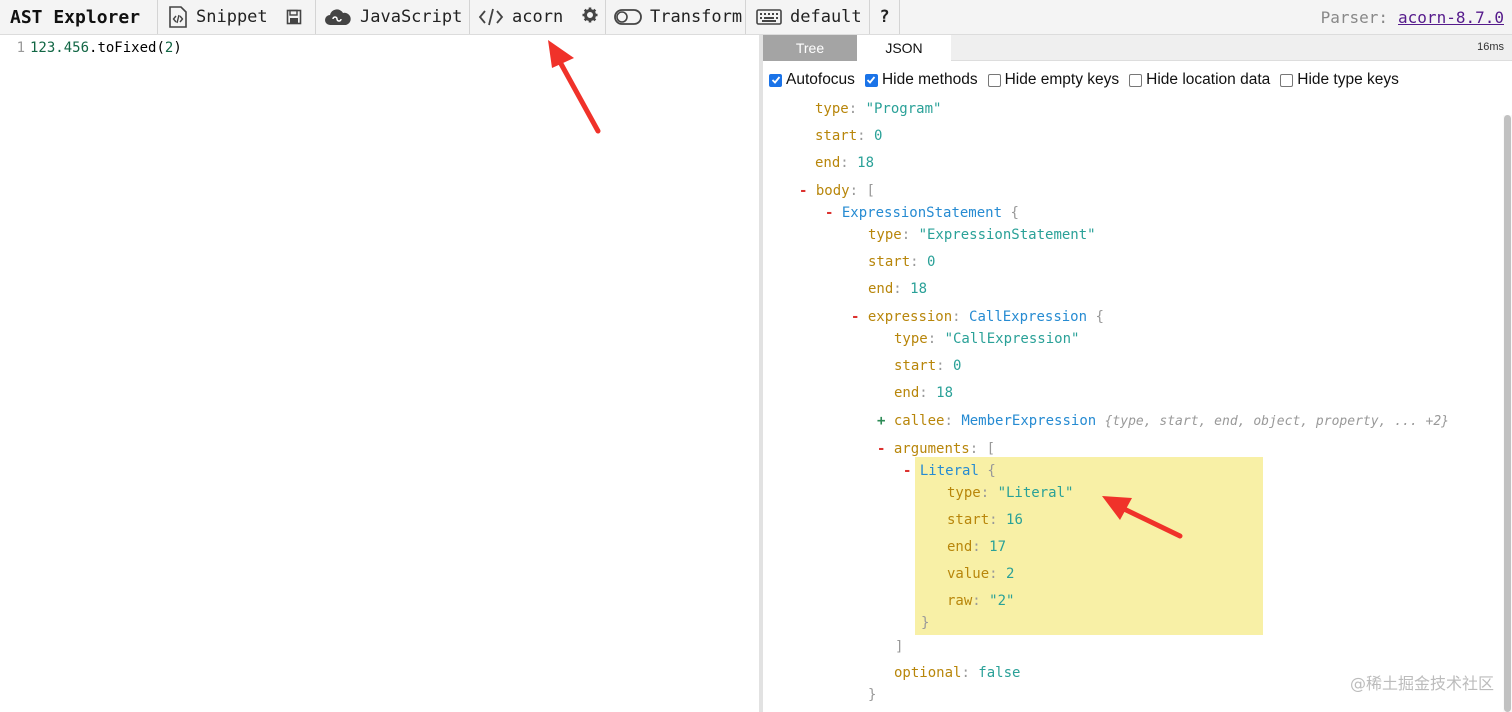 The height and width of the screenshot is (712, 1512). Describe the element at coordinates (20, 48) in the screenshot. I see `line-number: 1` at that location.